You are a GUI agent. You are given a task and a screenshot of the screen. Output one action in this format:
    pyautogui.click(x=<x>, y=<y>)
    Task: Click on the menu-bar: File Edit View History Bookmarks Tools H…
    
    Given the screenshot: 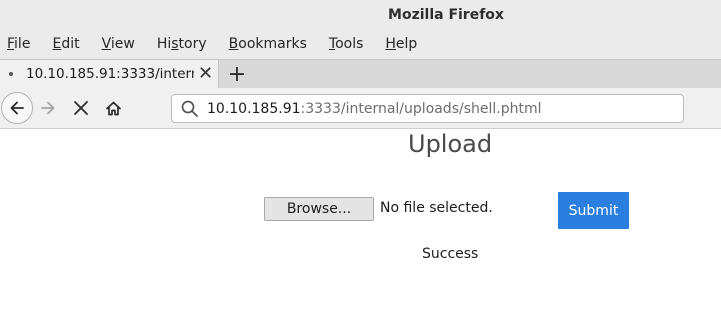 What is the action you would take?
    pyautogui.click(x=360, y=44)
    